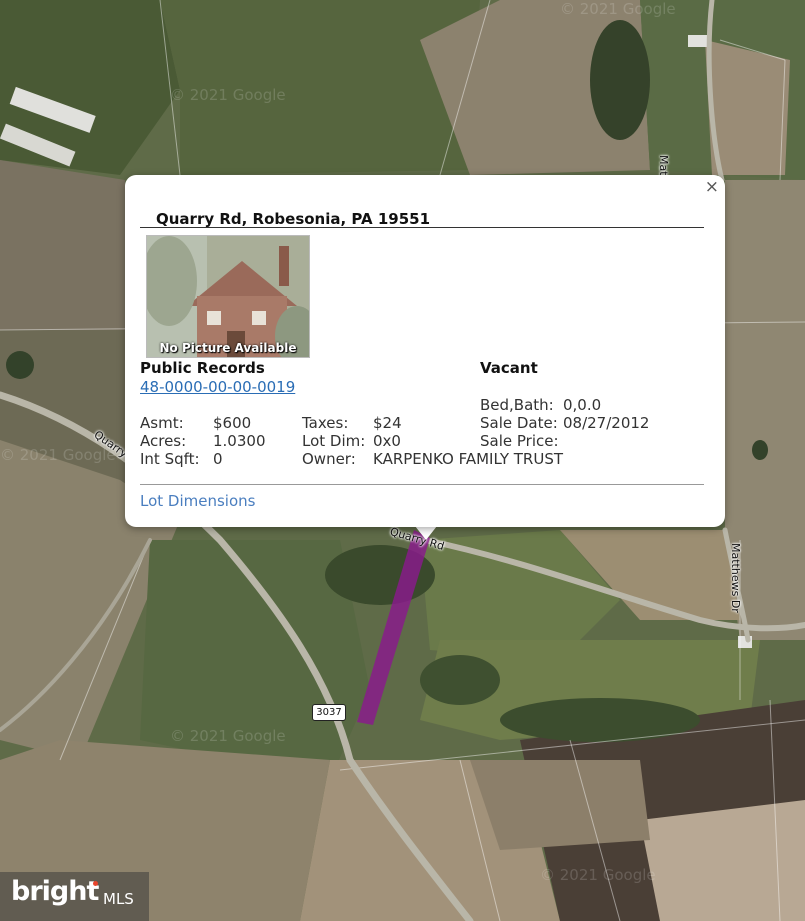  I want to click on acres-value: 1.0300, so click(239, 441).